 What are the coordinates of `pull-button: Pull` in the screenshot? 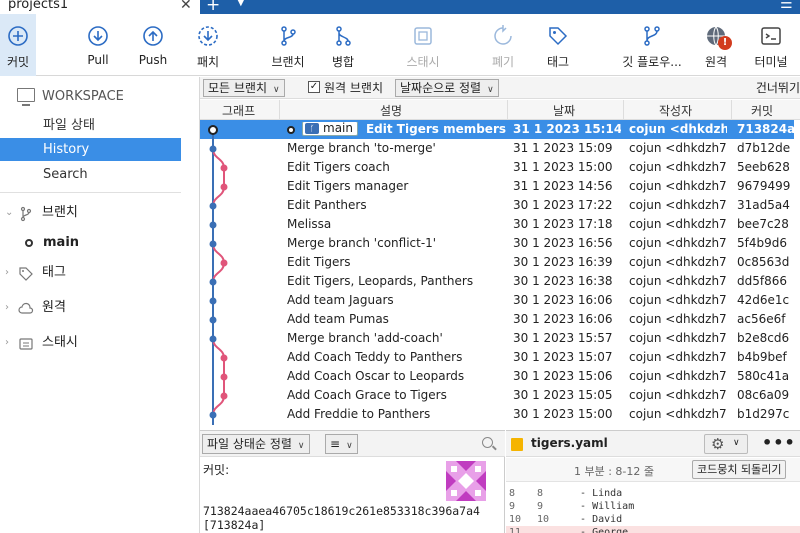 It's located at (98, 45).